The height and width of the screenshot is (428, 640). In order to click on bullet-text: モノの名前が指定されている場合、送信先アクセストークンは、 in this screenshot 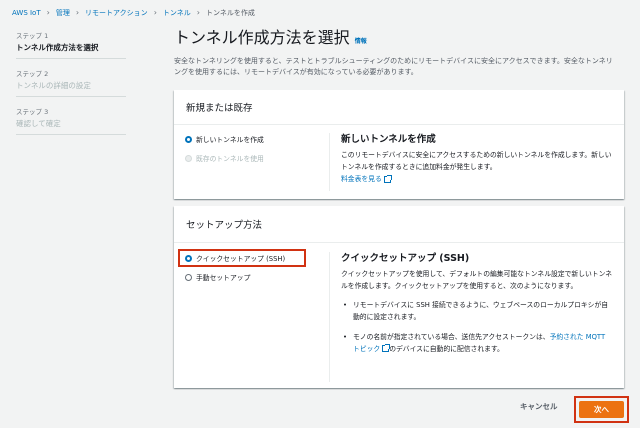, I will do `click(451, 337)`.